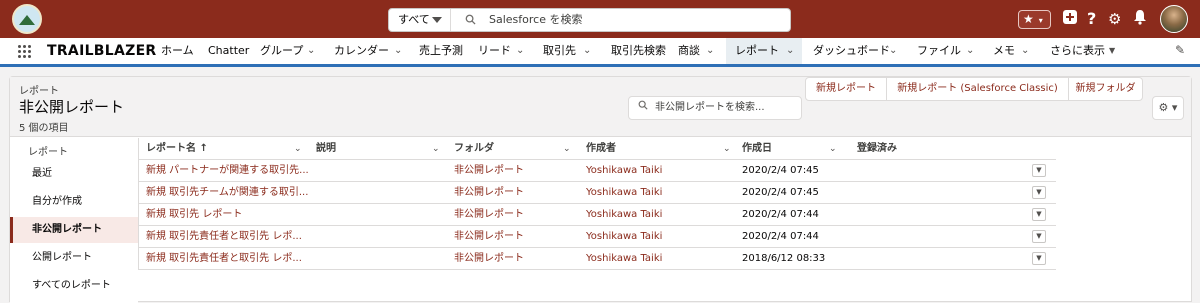 The height and width of the screenshot is (303, 1200). What do you see at coordinates (851, 51) in the screenshot?
I see `tab-dashboards: ダッシュボード` at bounding box center [851, 51].